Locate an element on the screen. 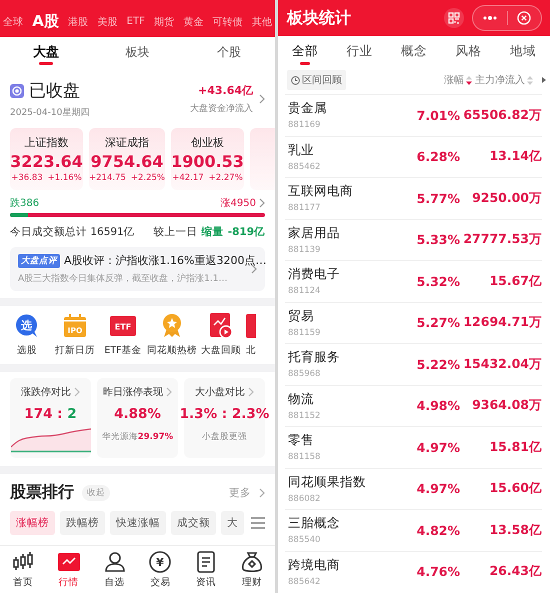  index-change: +214.75 is located at coordinates (107, 178).